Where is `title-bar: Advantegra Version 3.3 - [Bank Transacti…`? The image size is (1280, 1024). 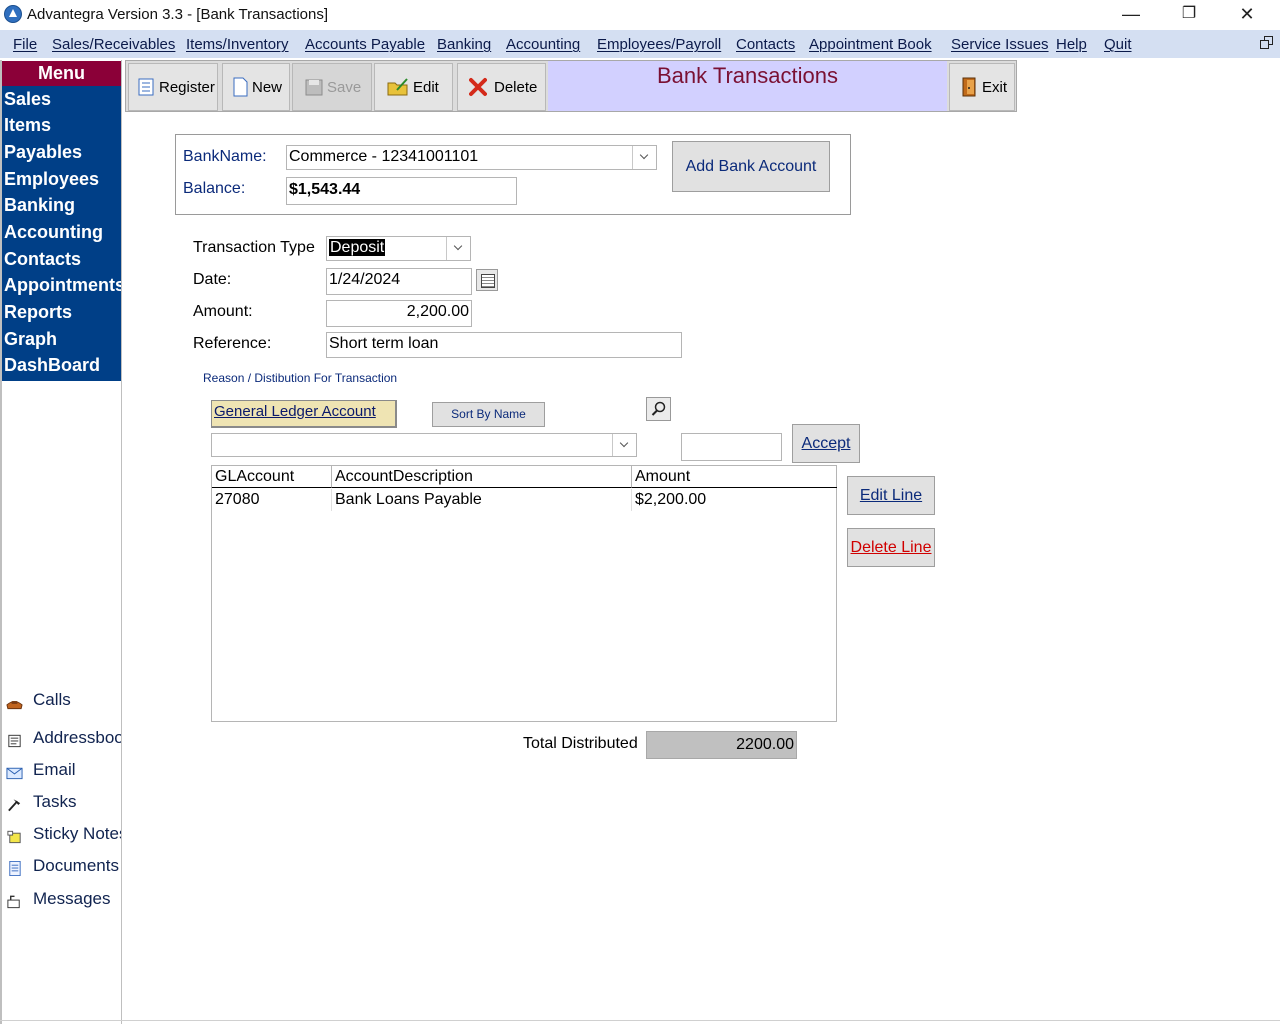
title-bar: Advantegra Version 3.3 - [Bank Transacti… is located at coordinates (640, 15).